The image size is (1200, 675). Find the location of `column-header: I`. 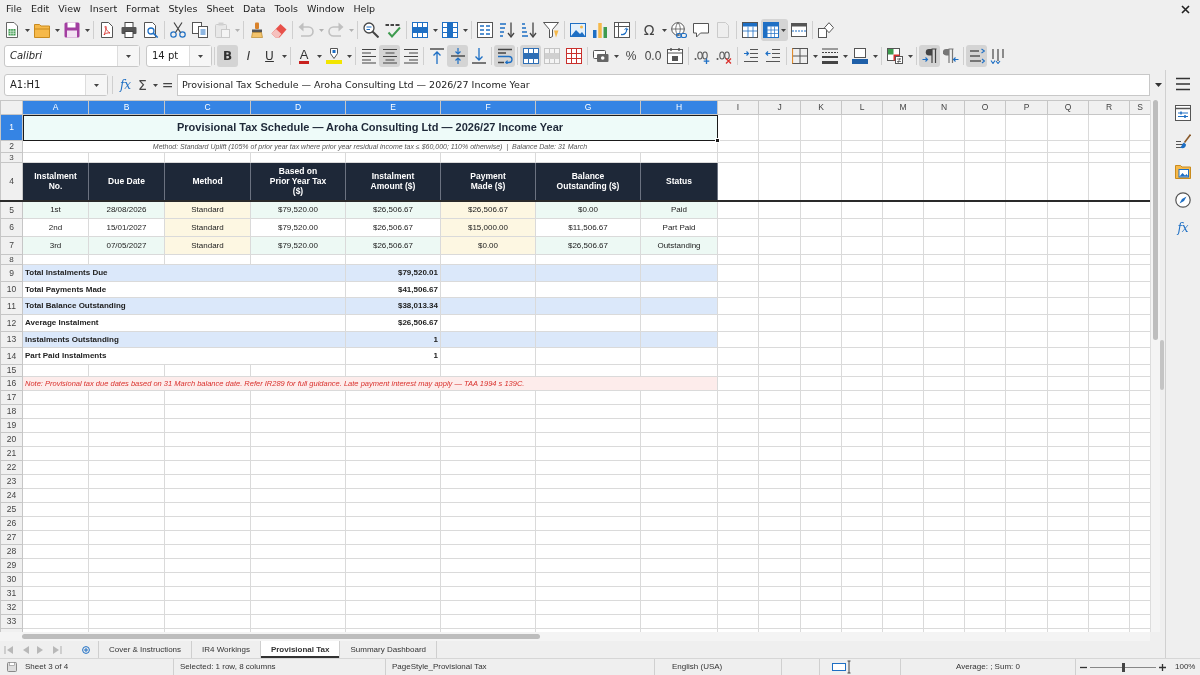

column-header: I is located at coordinates (738, 107).